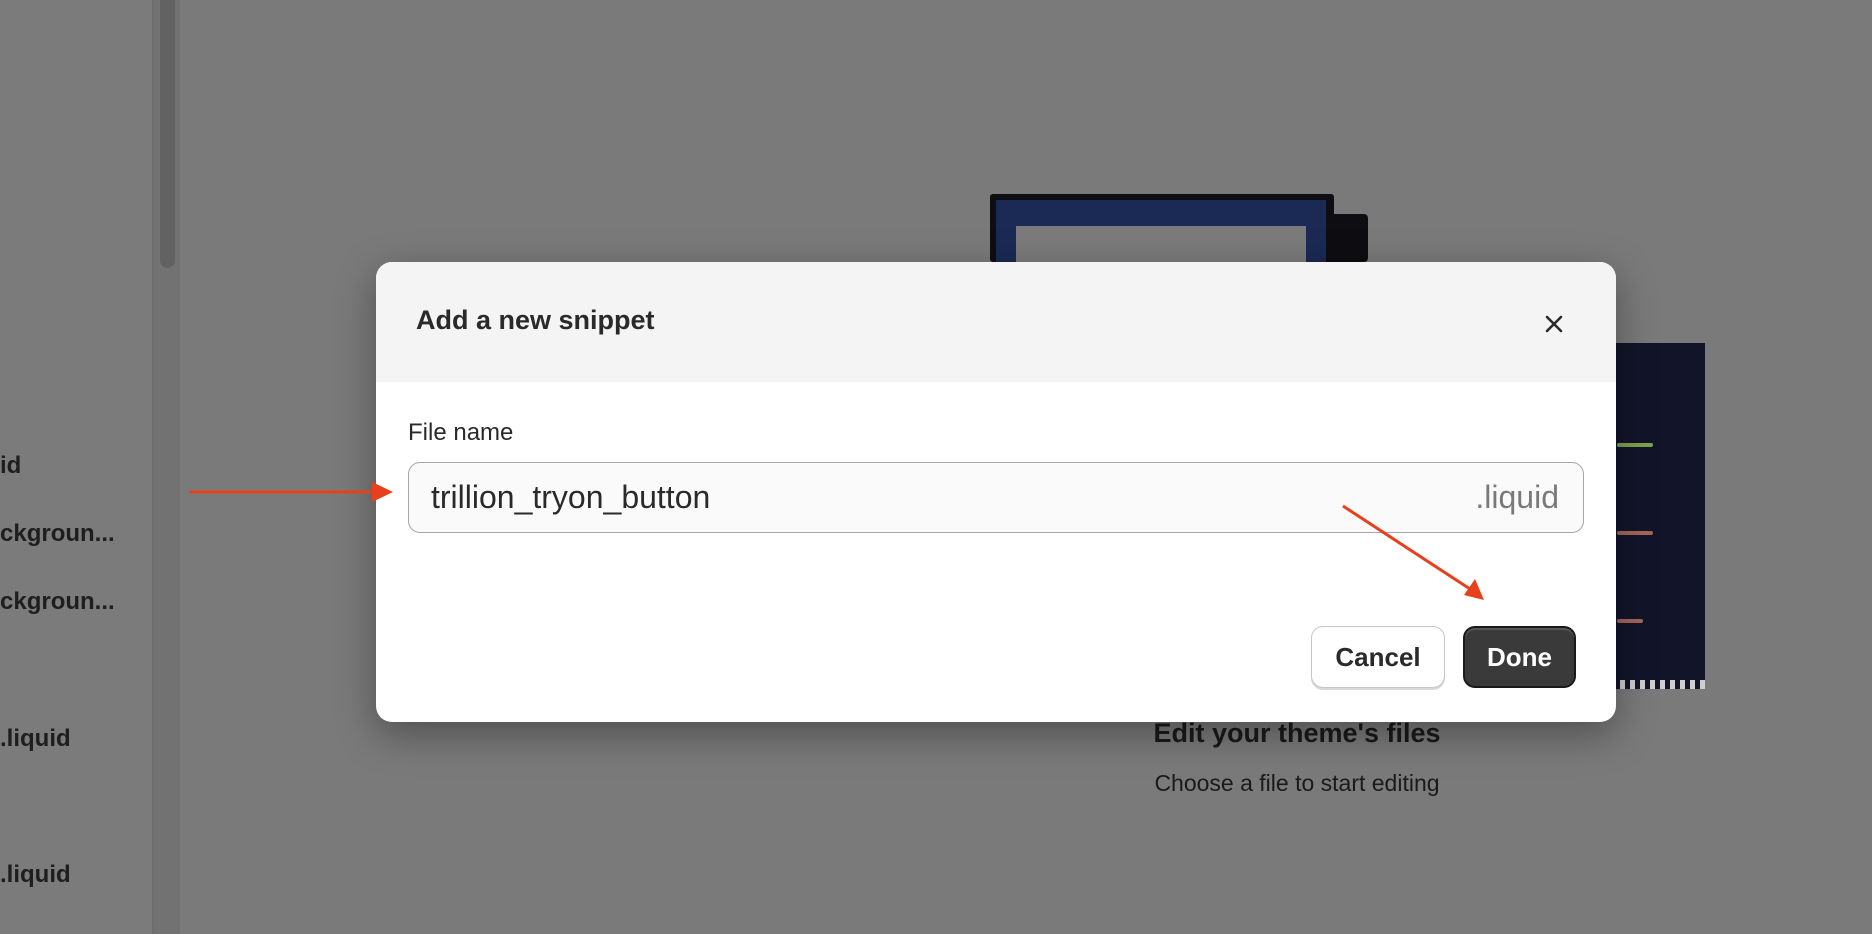  Describe the element at coordinates (535, 320) in the screenshot. I see `dialog-title: Add a new snippet` at that location.